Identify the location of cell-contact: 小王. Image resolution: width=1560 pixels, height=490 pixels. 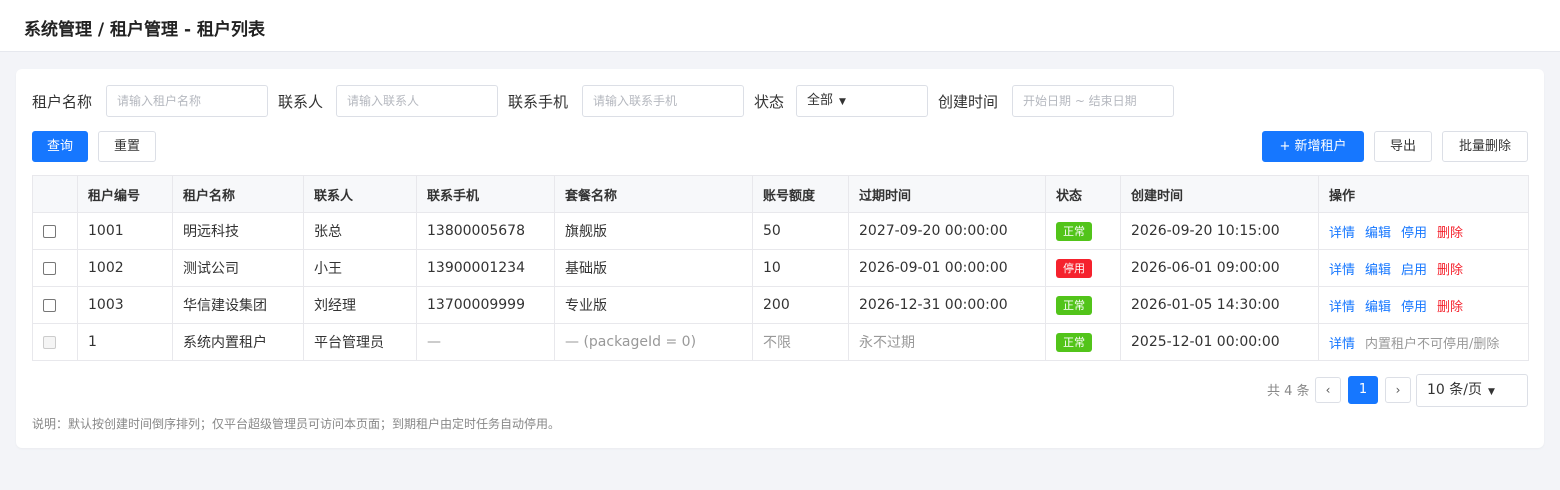
(360, 268).